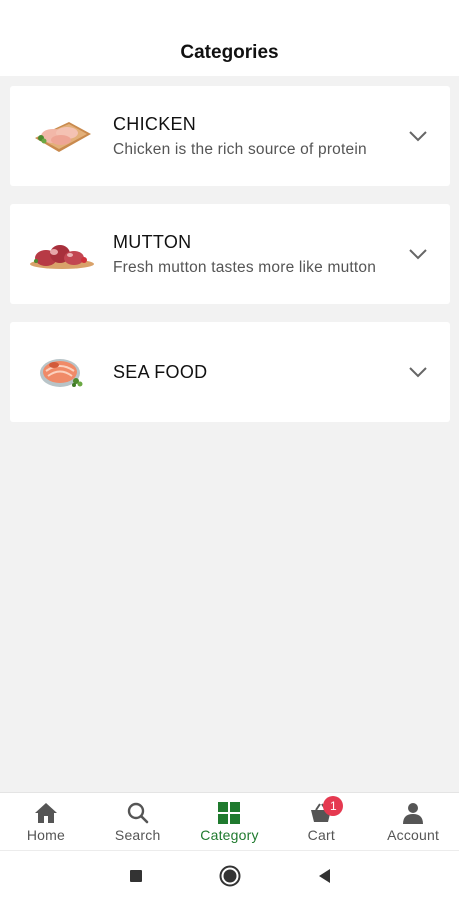 The image size is (459, 900). I want to click on bottom-navigation: Home Search Category 1 Cart Account, so click(229, 821).